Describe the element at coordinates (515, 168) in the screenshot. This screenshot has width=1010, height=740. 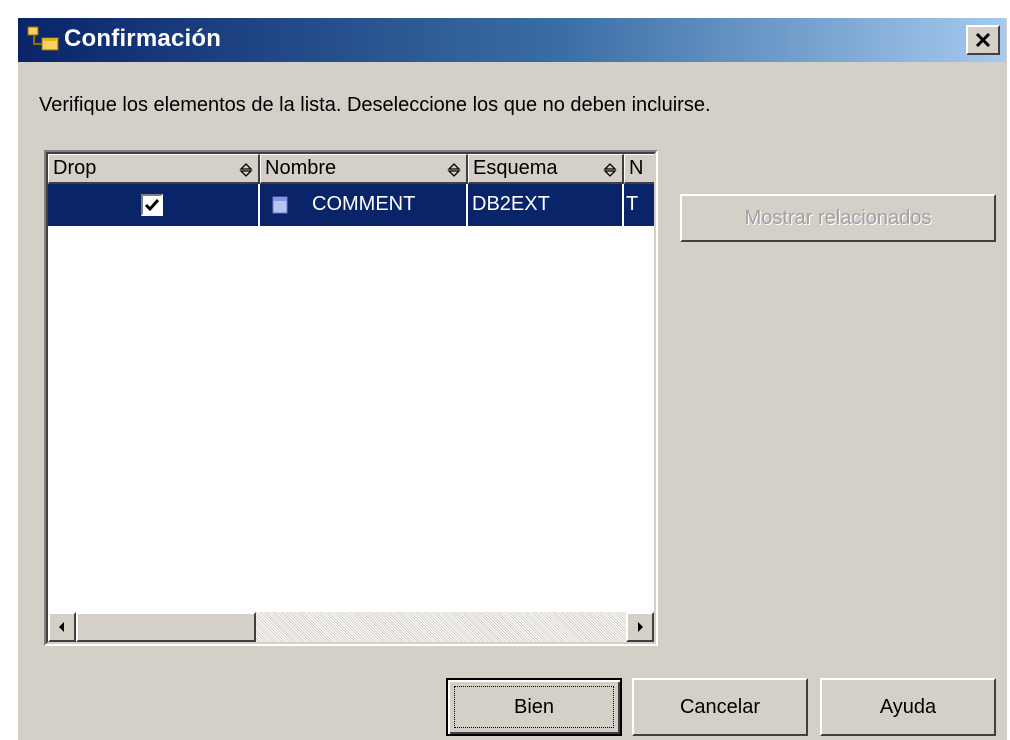
I see `column-label: Esquema` at that location.